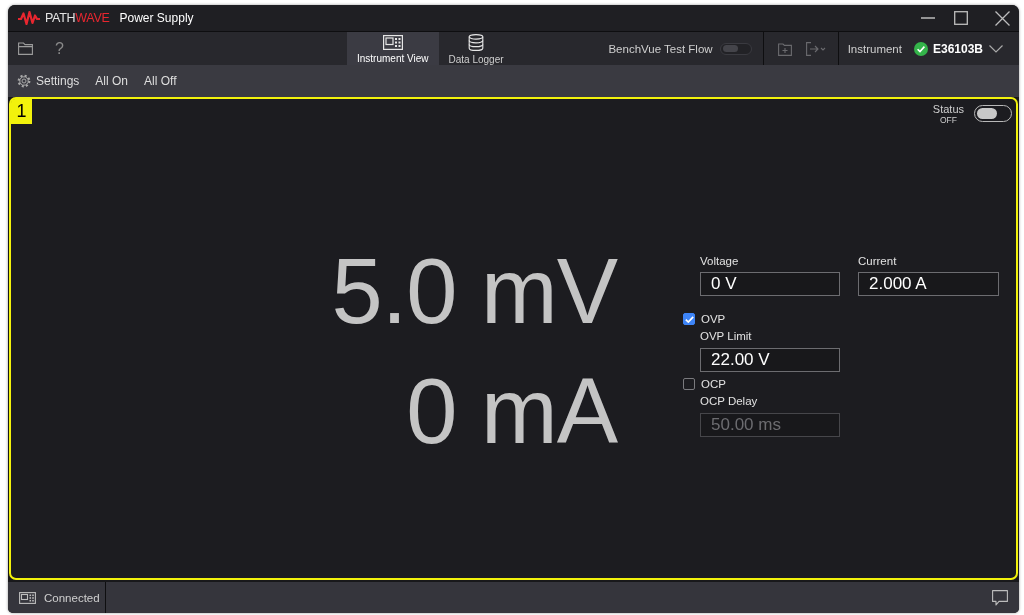 The width and height of the screenshot is (1024, 615). Describe the element at coordinates (660, 48) in the screenshot. I see `test-flow-label: BenchVue Test Flow` at that location.